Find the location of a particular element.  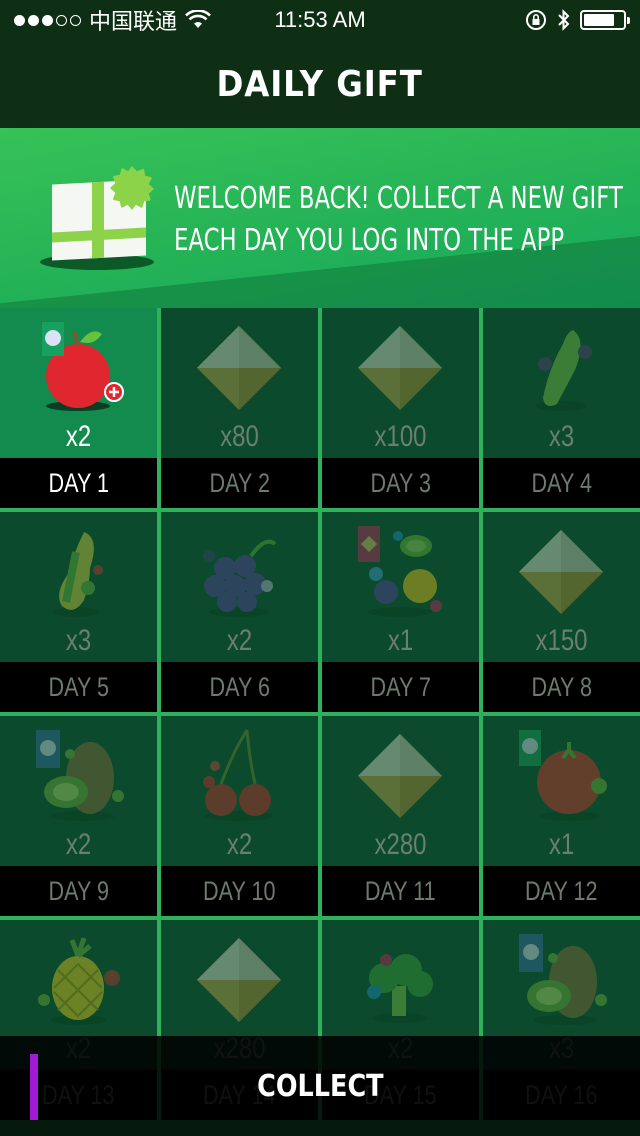

day-label-bar: DAY 7 is located at coordinates (400, 687).